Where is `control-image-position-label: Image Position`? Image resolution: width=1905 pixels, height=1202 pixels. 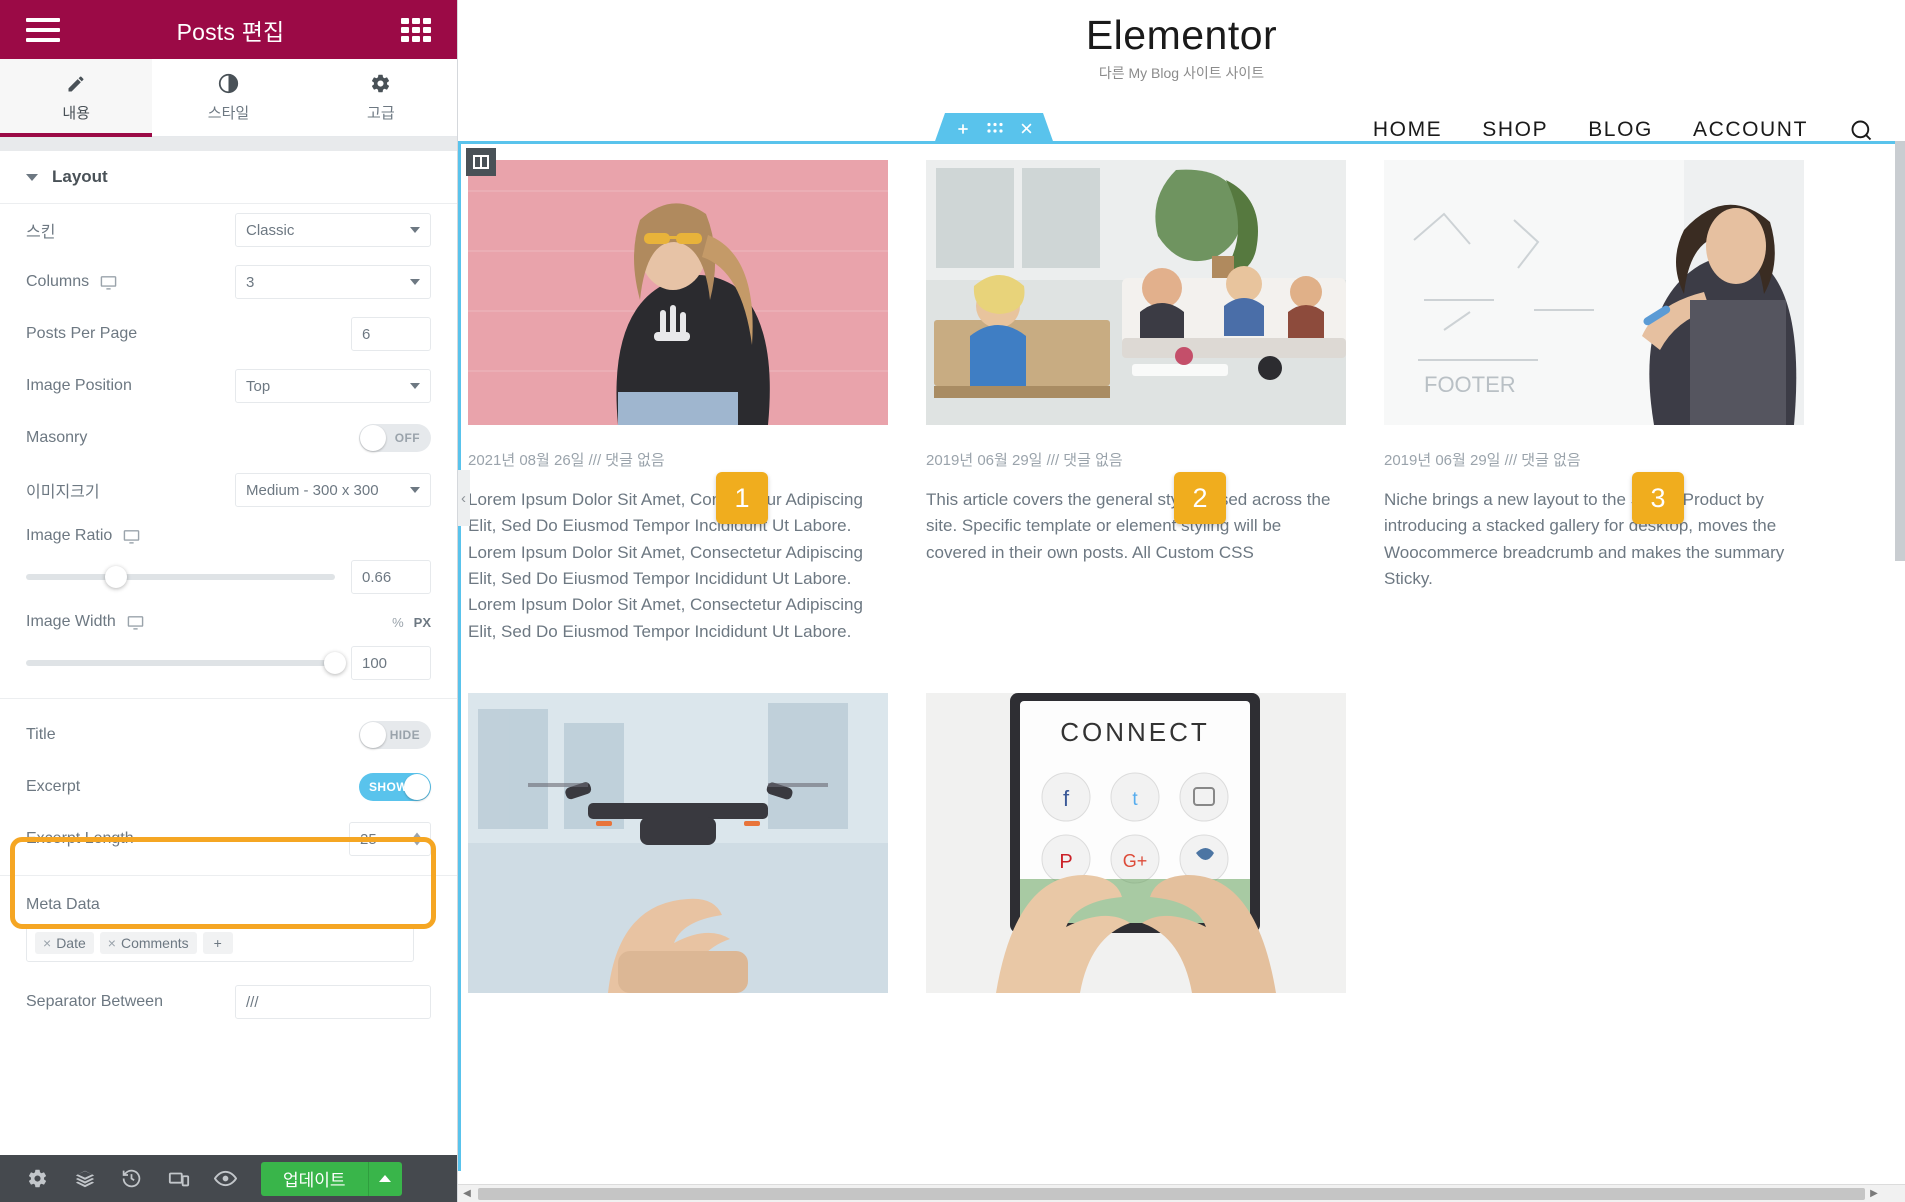
control-image-position-label: Image Position is located at coordinates (79, 385).